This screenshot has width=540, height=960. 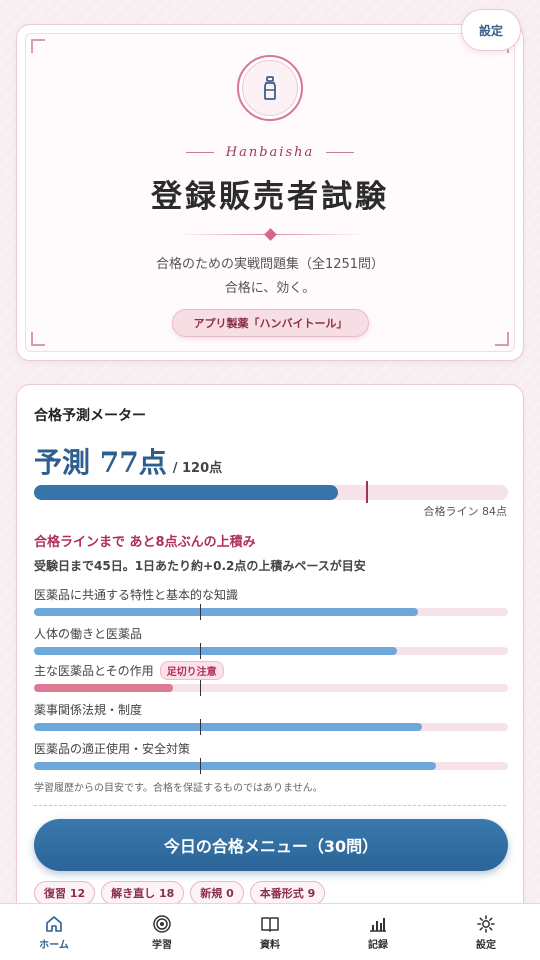 What do you see at coordinates (270, 288) in the screenshot?
I see `hero-tagline: 合格に、効く。` at bounding box center [270, 288].